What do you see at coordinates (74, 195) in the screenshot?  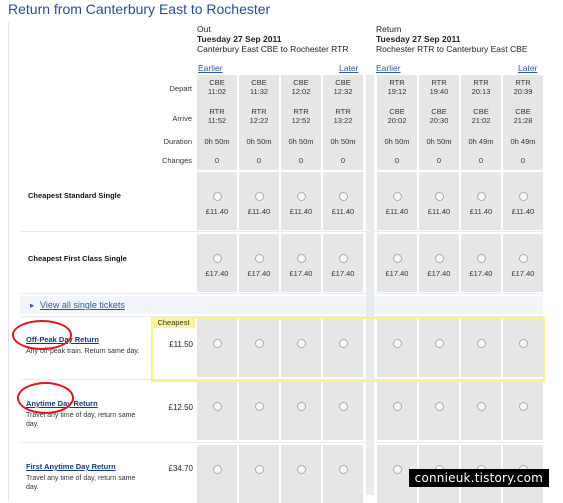 I see `single-label-standard: Cheapest Standard Single` at bounding box center [74, 195].